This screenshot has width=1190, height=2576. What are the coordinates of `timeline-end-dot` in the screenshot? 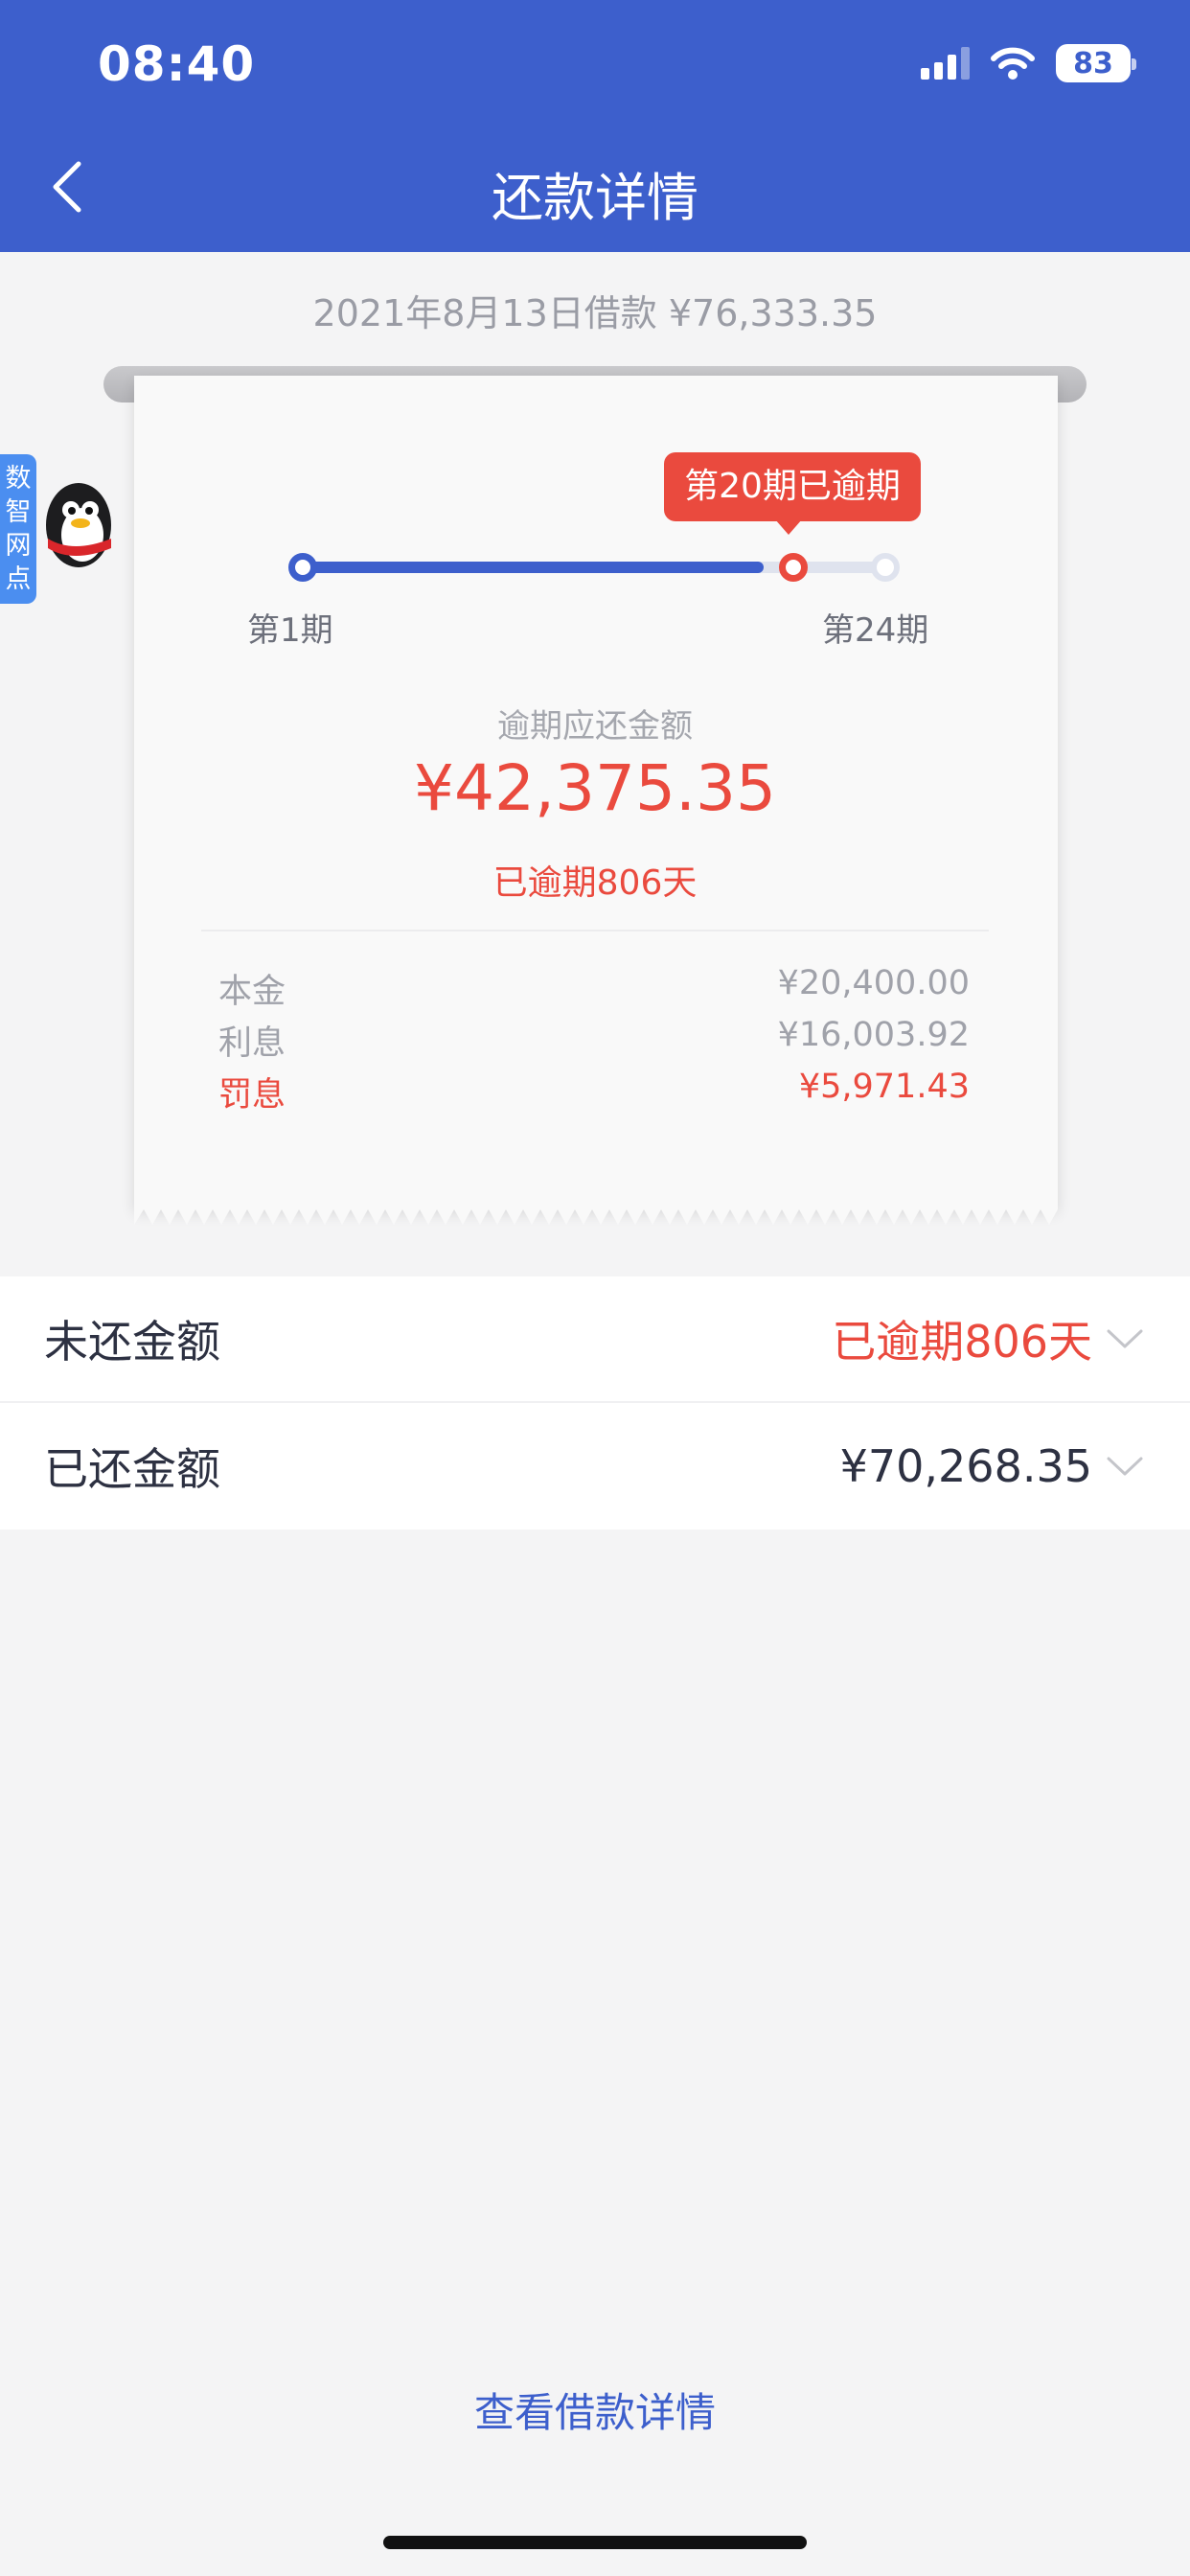 It's located at (886, 567).